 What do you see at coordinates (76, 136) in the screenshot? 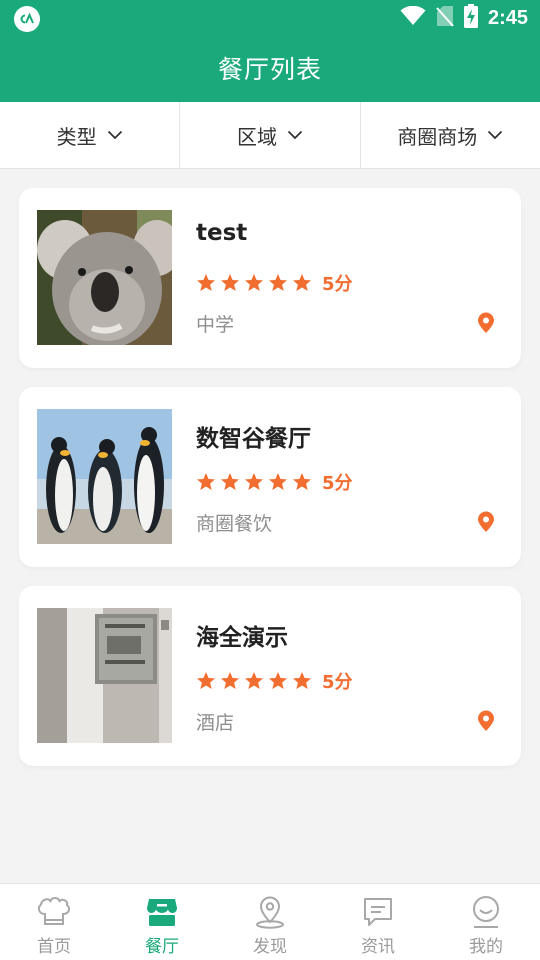
I see `filter-label: 类型` at bounding box center [76, 136].